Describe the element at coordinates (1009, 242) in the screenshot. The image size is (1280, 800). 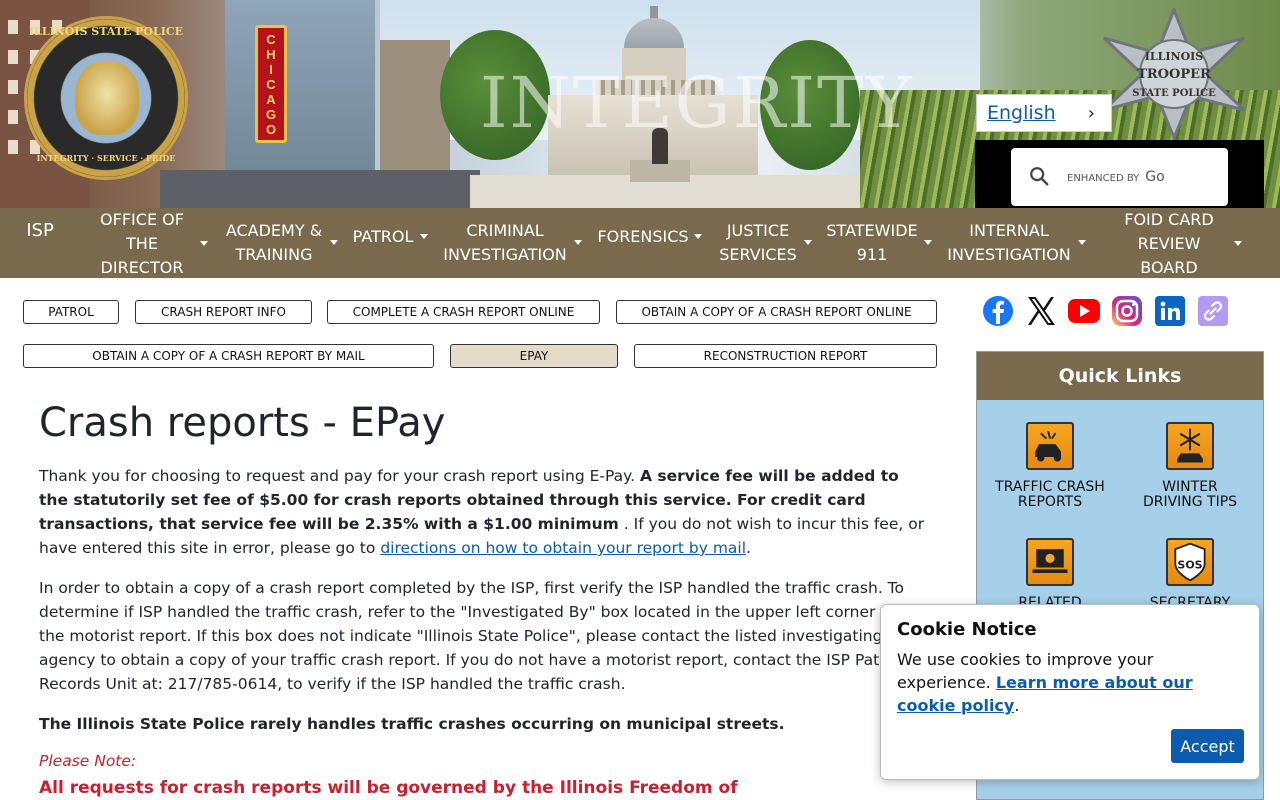
I see `nav-item-label: INTERNAL INVESTIGATION` at that location.